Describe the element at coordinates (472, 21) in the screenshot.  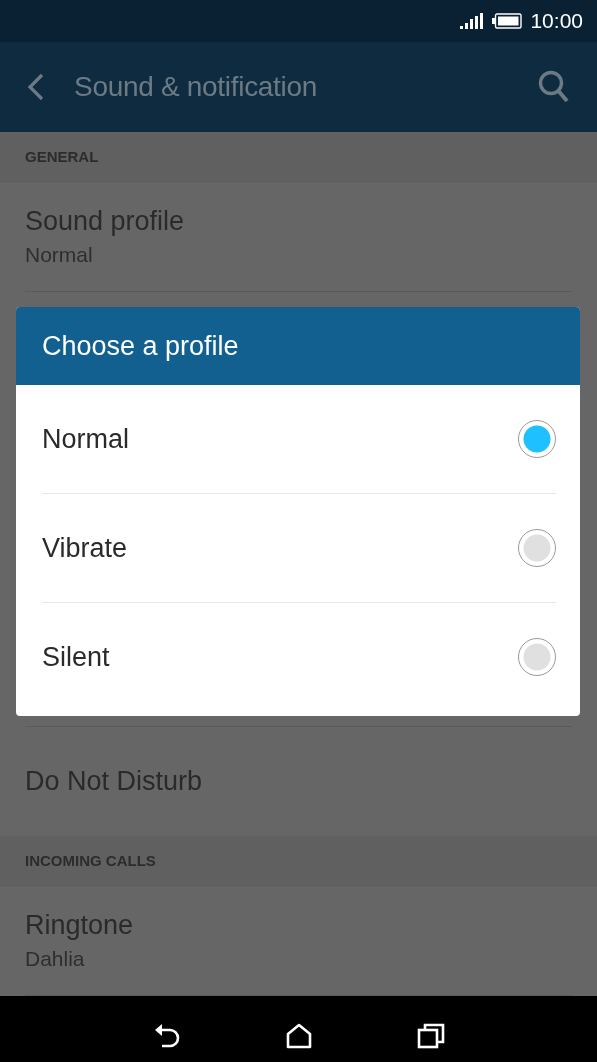
I see `signal-icon` at that location.